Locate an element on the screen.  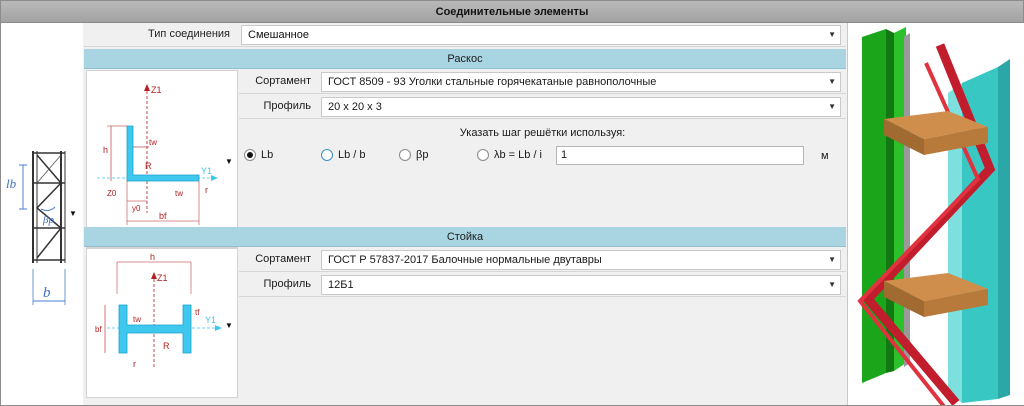
lb-label: lb is located at coordinates (11, 183).